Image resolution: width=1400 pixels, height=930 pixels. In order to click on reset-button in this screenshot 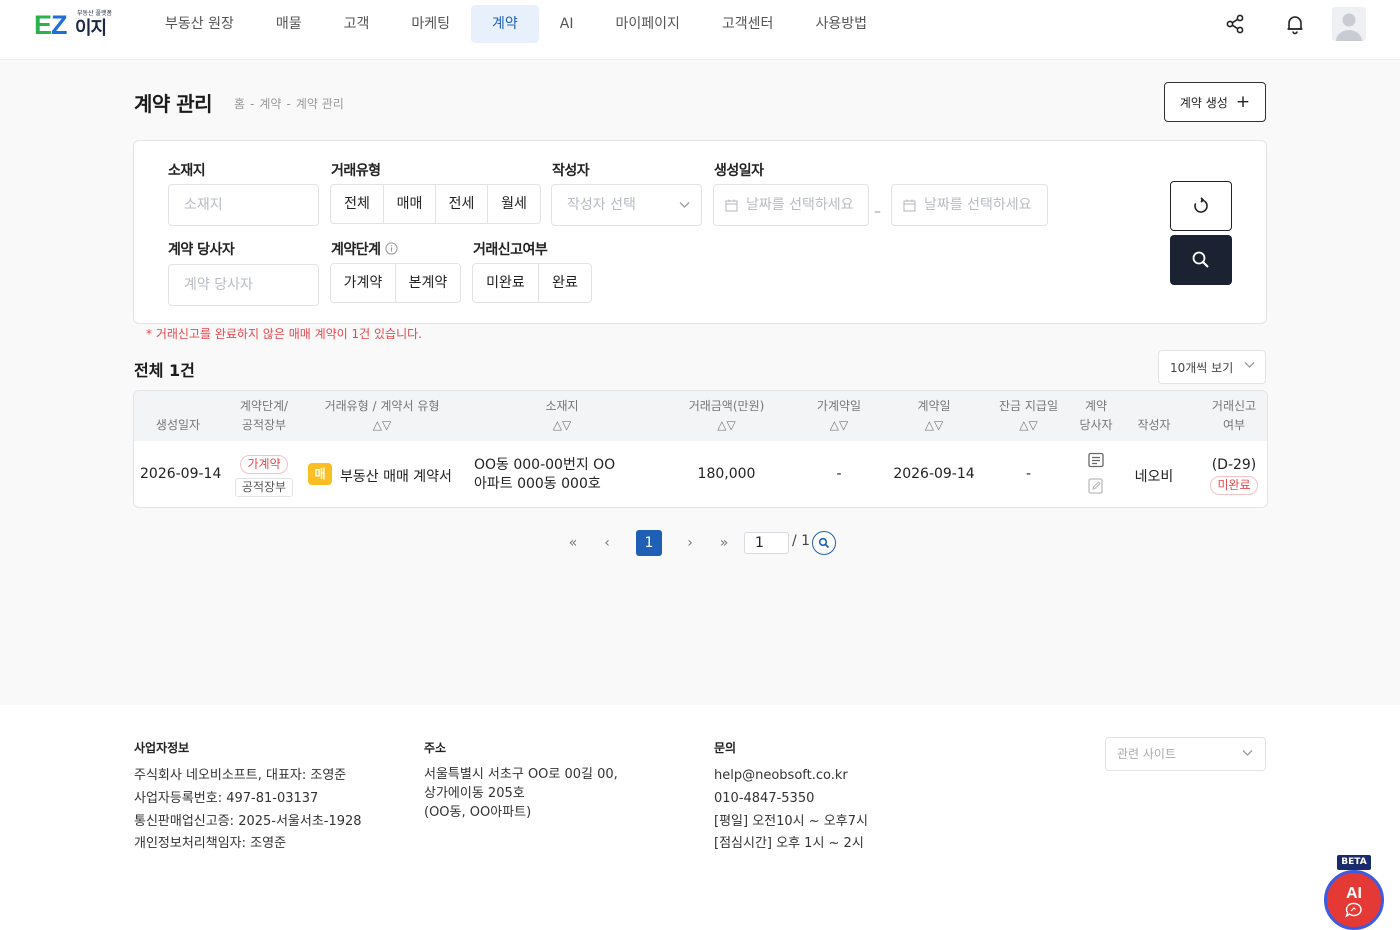, I will do `click(1201, 206)`.